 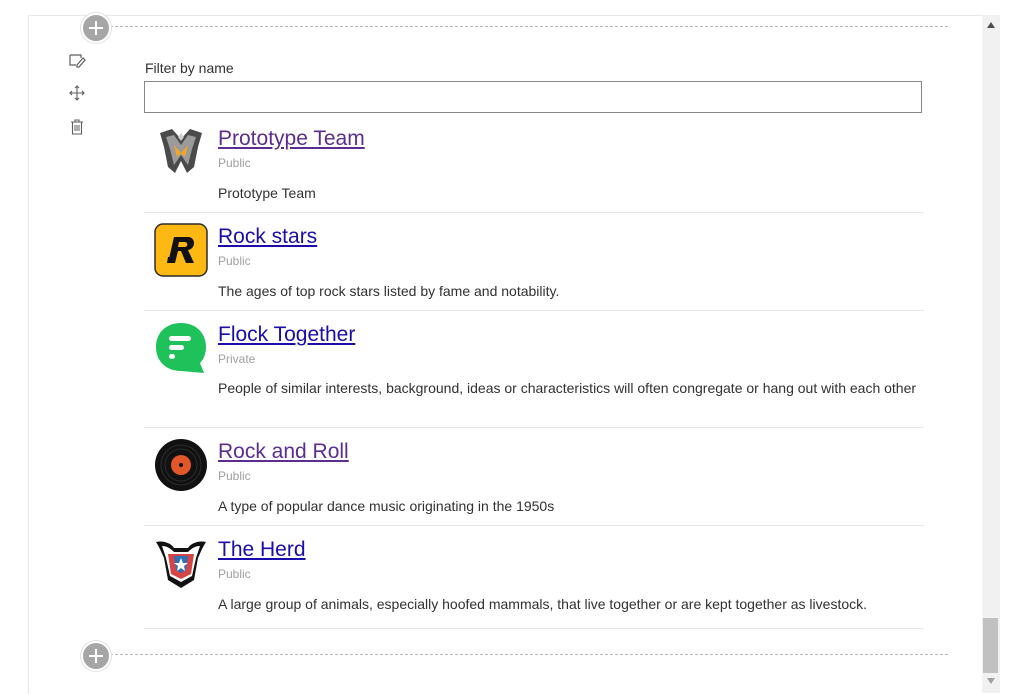 I want to click on scrollbar-thumb, so click(x=990, y=645).